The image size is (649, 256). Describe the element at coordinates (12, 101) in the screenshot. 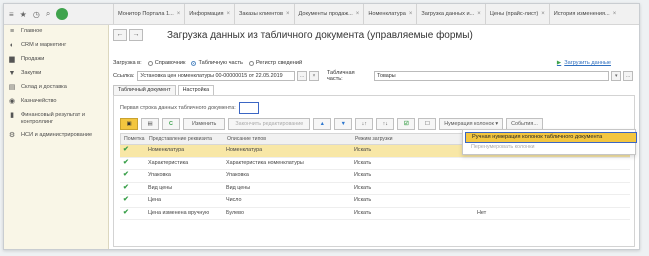

I see `treasury-icon: ◉` at that location.